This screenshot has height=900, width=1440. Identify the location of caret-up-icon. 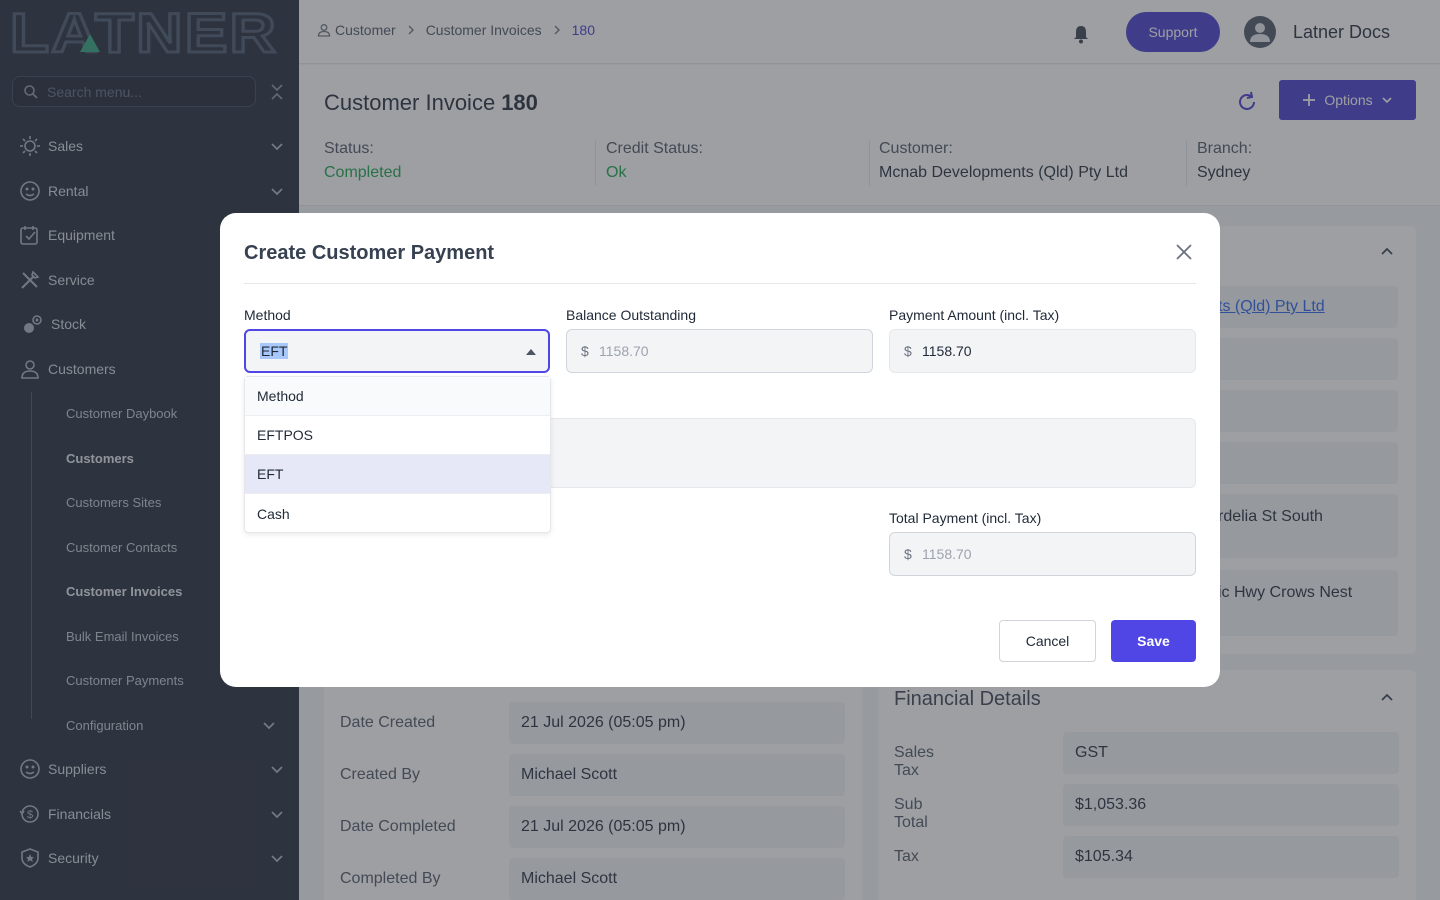
(531, 352).